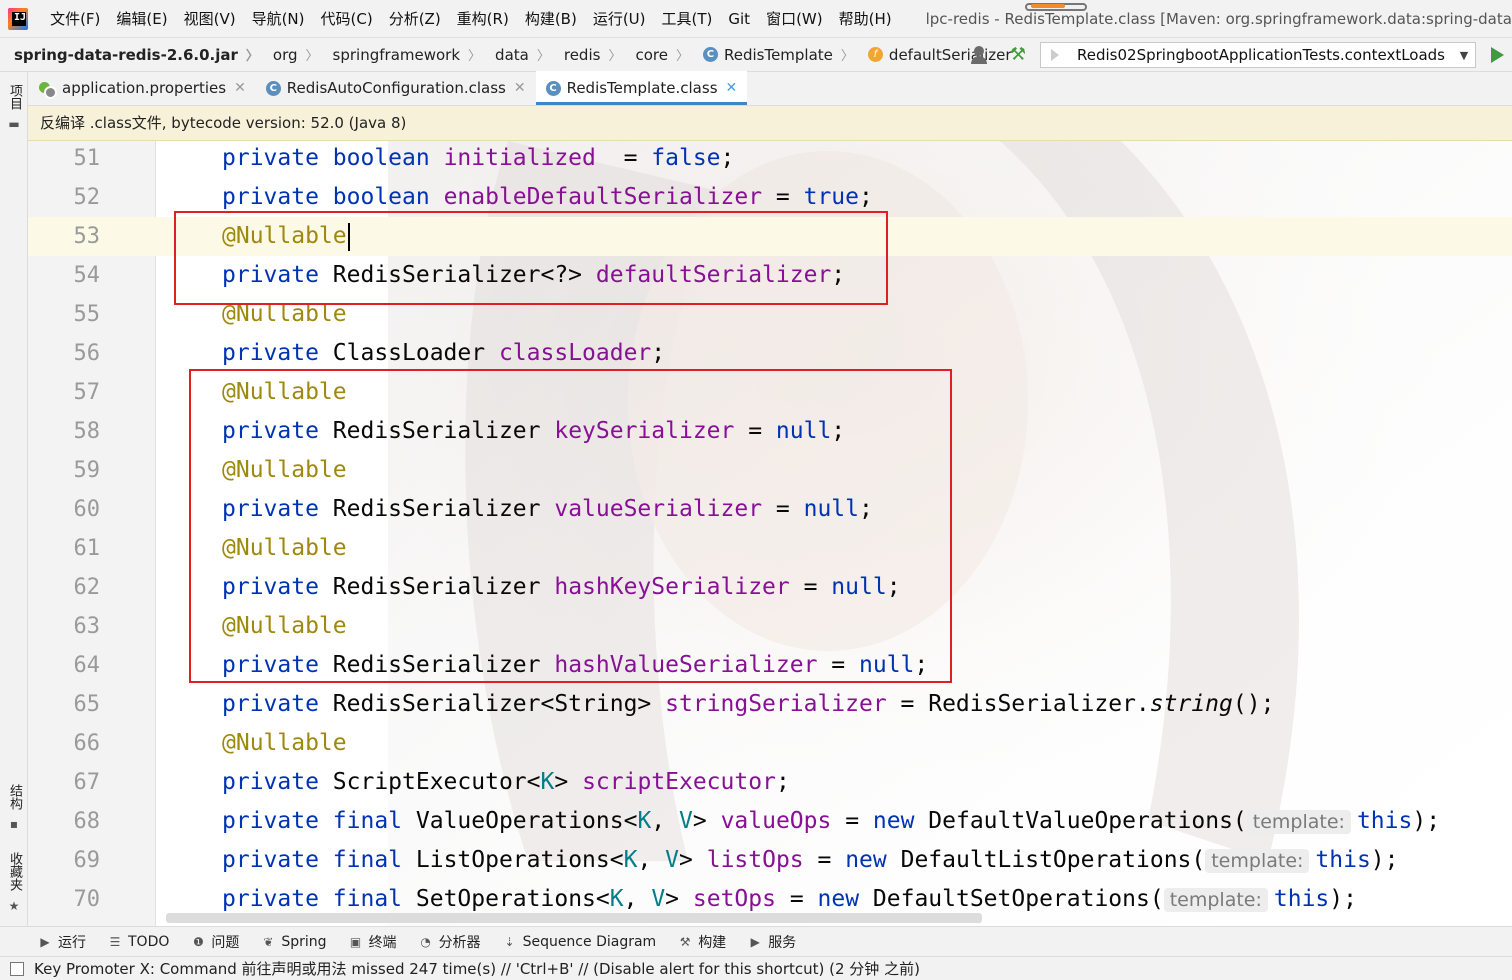 This screenshot has width=1512, height=980. What do you see at coordinates (1497, 55) in the screenshot?
I see `run-button` at bounding box center [1497, 55].